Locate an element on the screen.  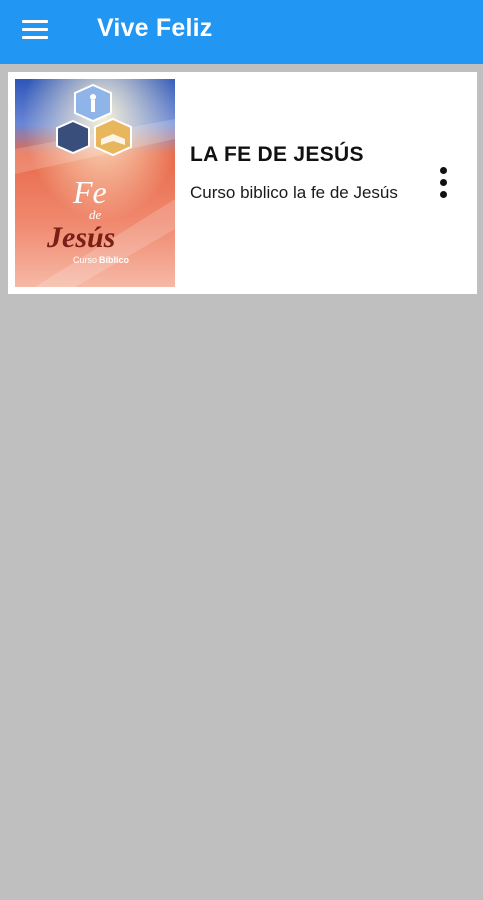
hamburger-menu-icon is located at coordinates (39, 29).